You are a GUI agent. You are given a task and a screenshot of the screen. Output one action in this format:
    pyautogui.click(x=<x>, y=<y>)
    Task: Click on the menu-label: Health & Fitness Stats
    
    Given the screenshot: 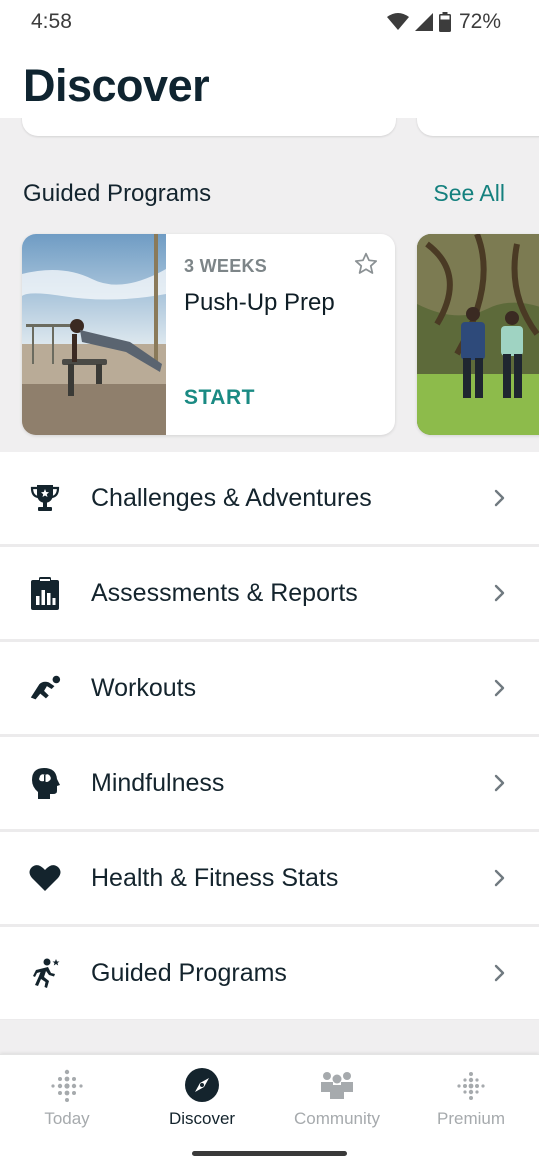 What is the action you would take?
    pyautogui.click(x=215, y=878)
    